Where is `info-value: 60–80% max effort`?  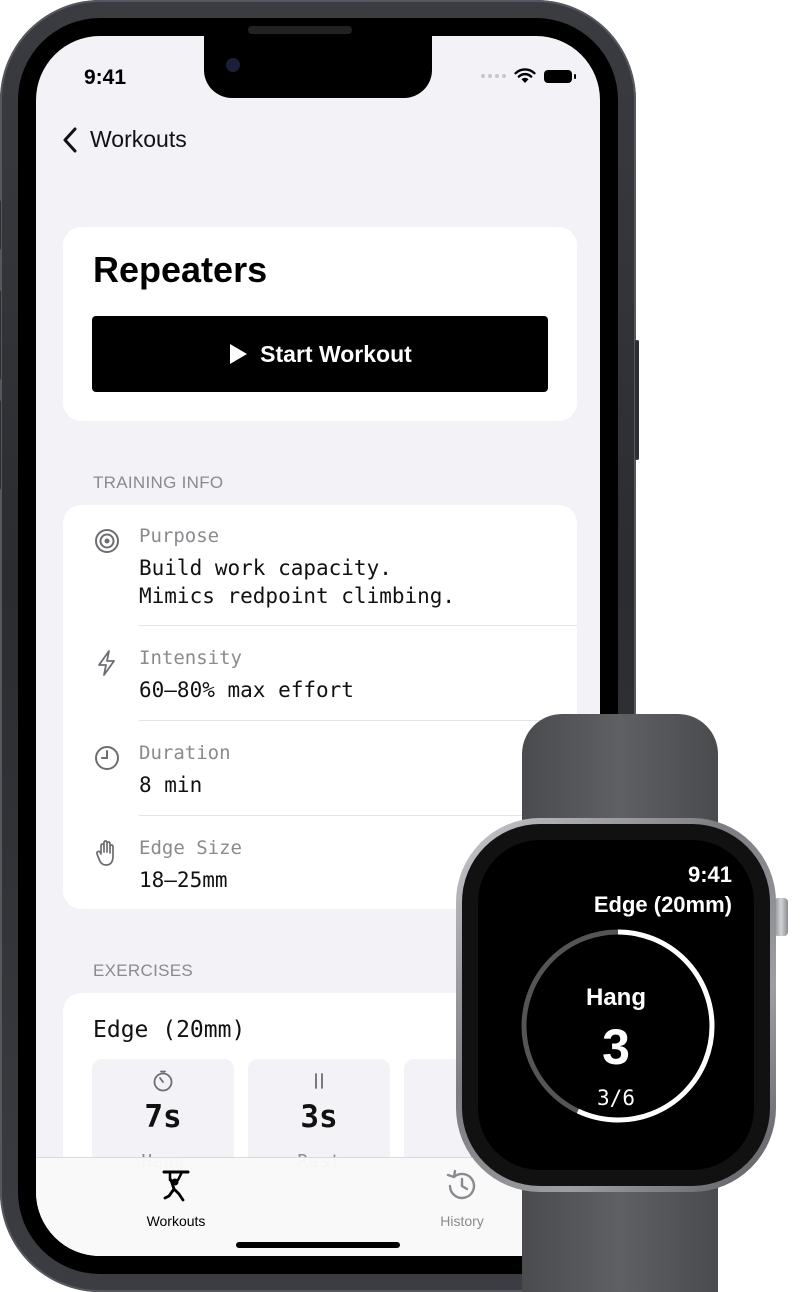
info-value: 60–80% max effort is located at coordinates (246, 690).